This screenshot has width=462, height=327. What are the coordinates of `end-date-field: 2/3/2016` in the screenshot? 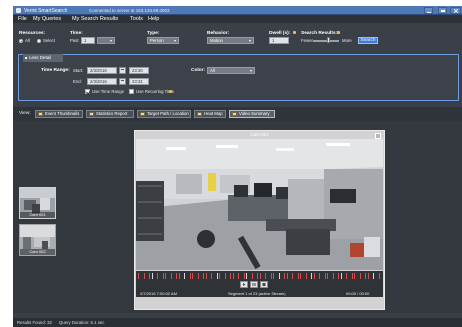 It's located at (102, 81).